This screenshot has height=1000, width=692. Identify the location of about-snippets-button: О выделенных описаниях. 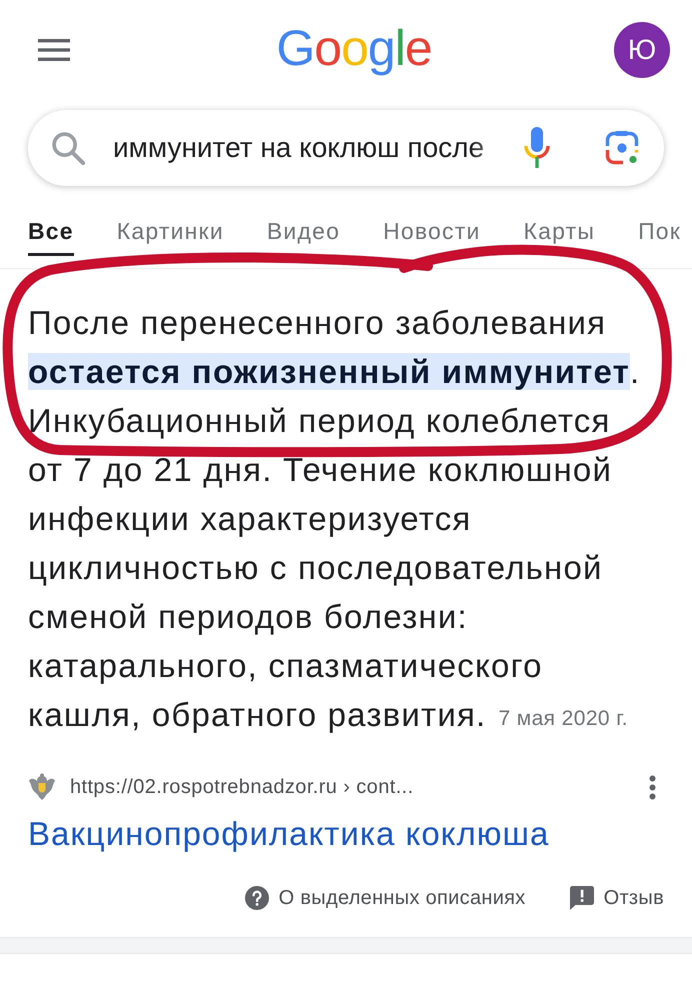
(385, 898).